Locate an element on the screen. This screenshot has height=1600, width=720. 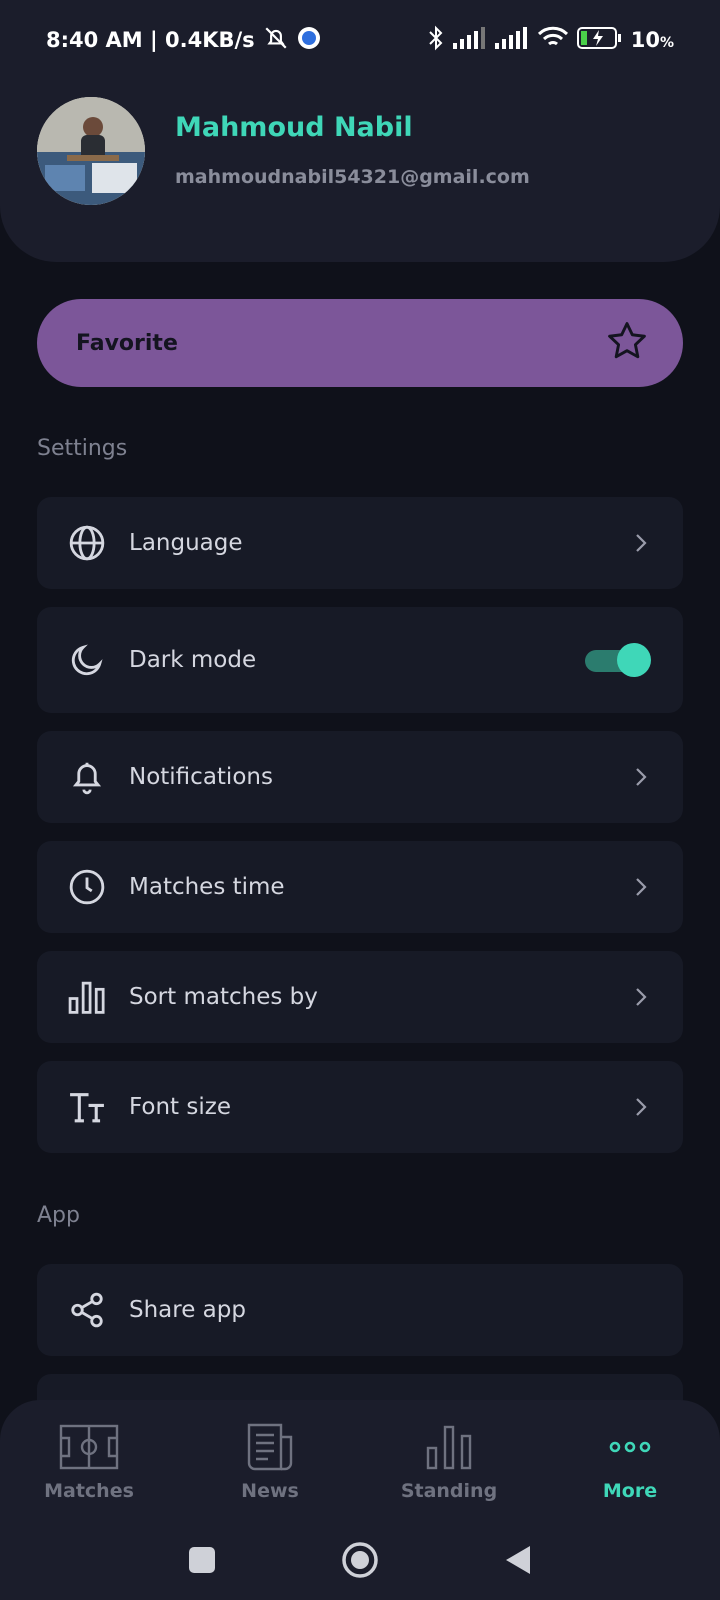
toggle-knob is located at coordinates (634, 660).